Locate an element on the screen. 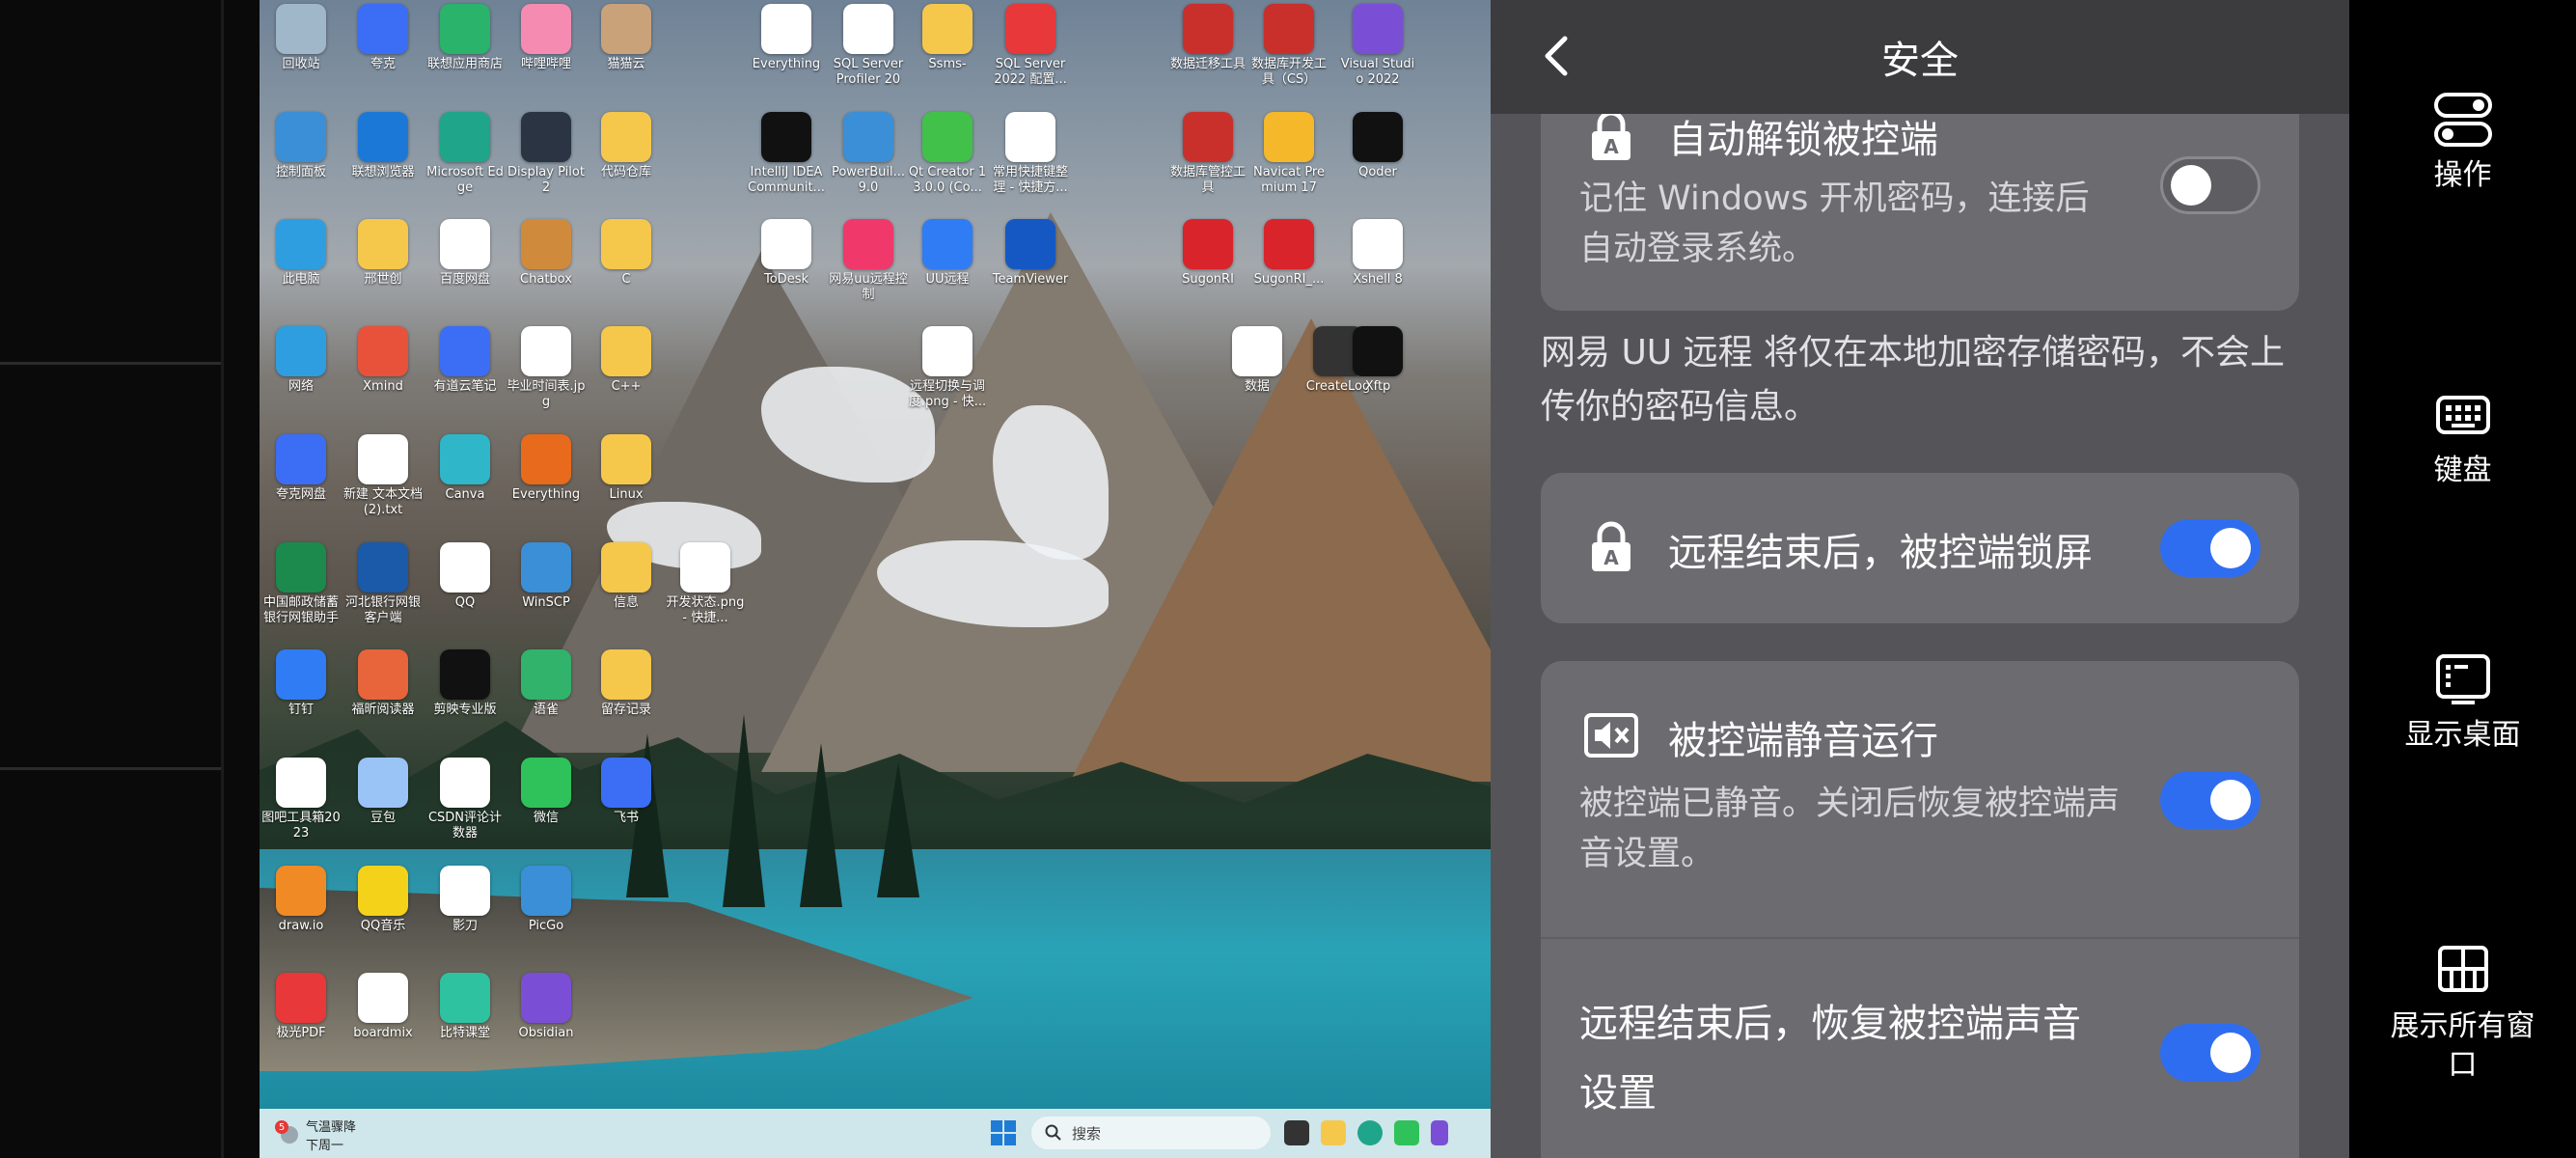  edge-icon is located at coordinates (1370, 1132).